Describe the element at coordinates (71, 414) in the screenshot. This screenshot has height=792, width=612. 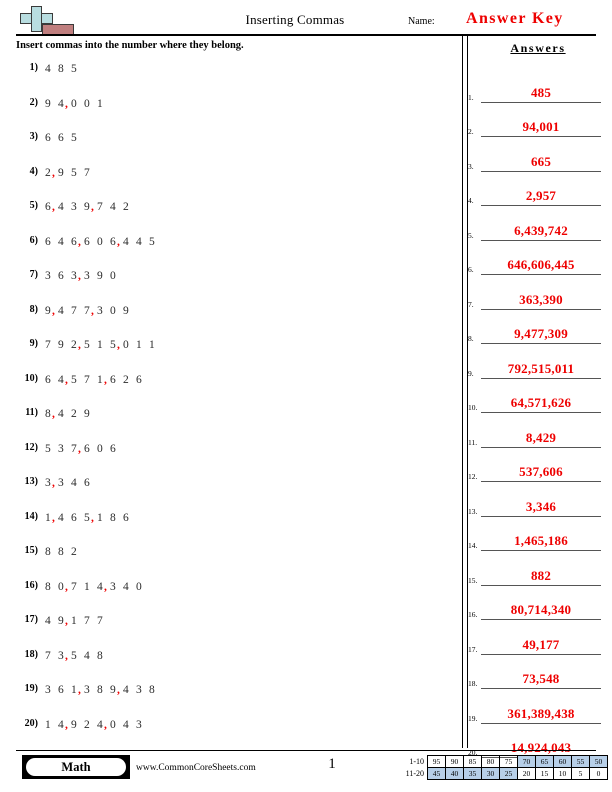
I see `problem-digit-sequence: 8, 4 2 9` at that location.